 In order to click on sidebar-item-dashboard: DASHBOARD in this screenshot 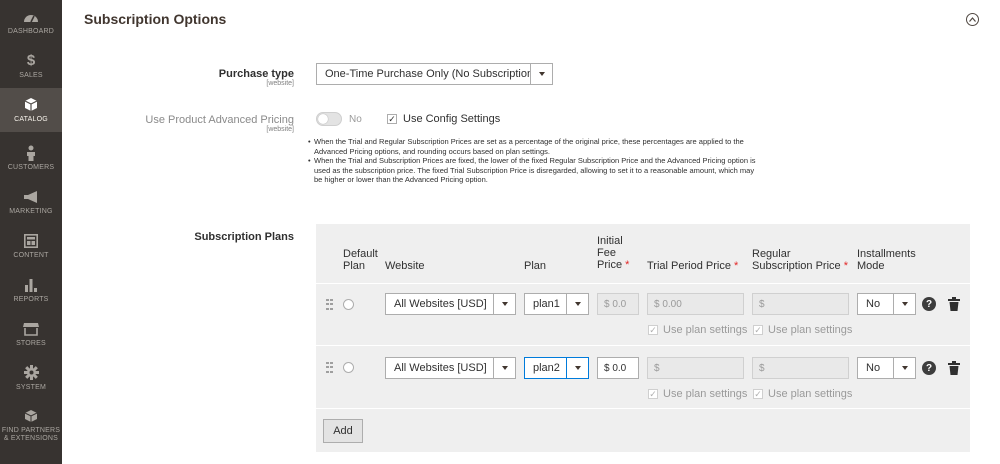, I will do `click(31, 22)`.